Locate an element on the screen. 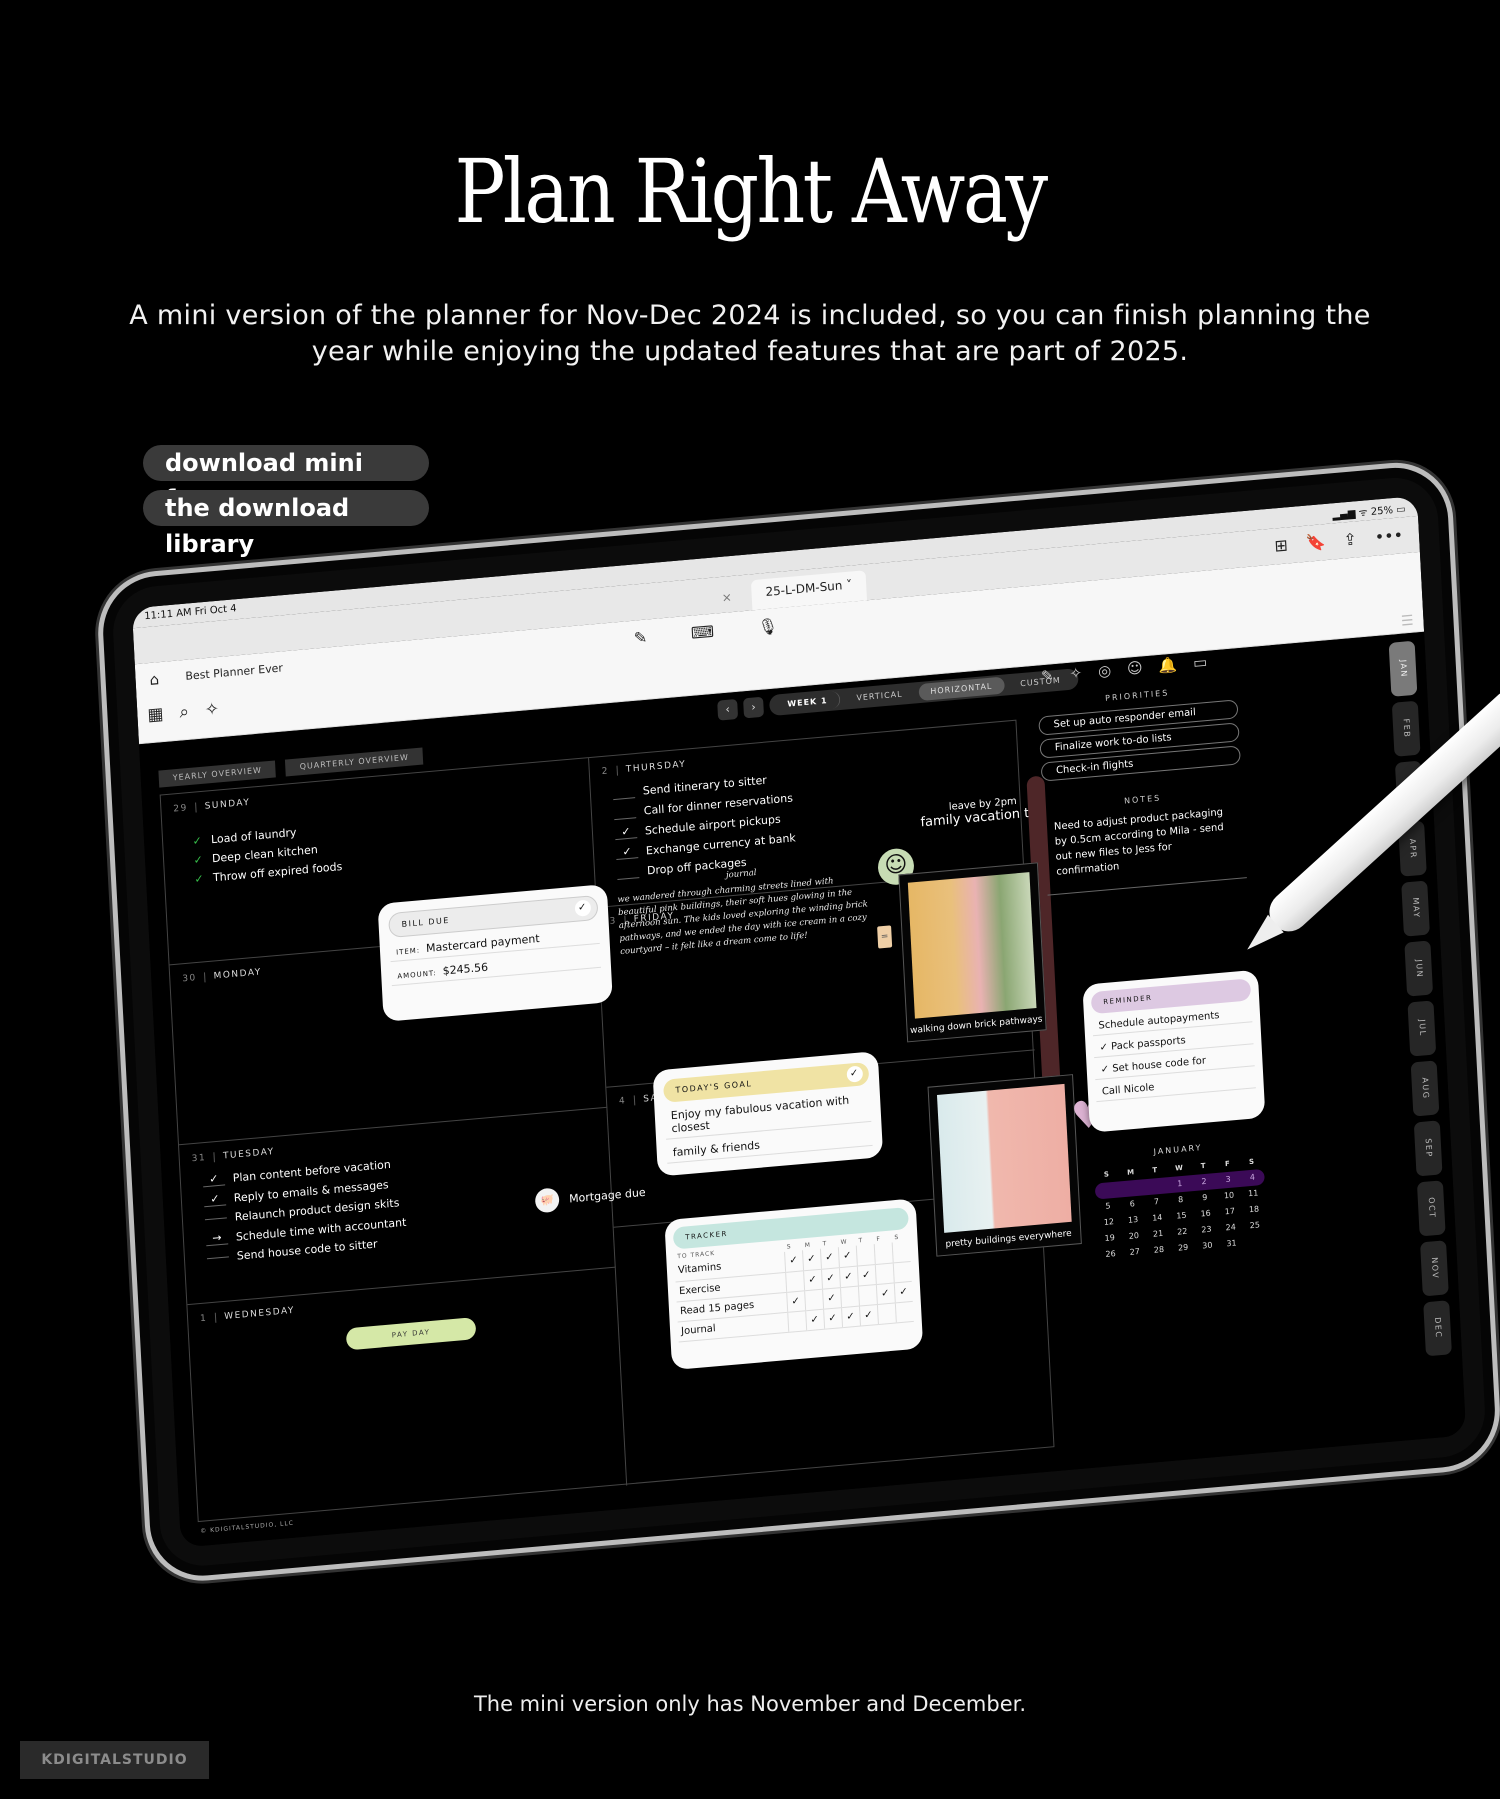  bookmark-icon: 🔖 is located at coordinates (1315, 542).